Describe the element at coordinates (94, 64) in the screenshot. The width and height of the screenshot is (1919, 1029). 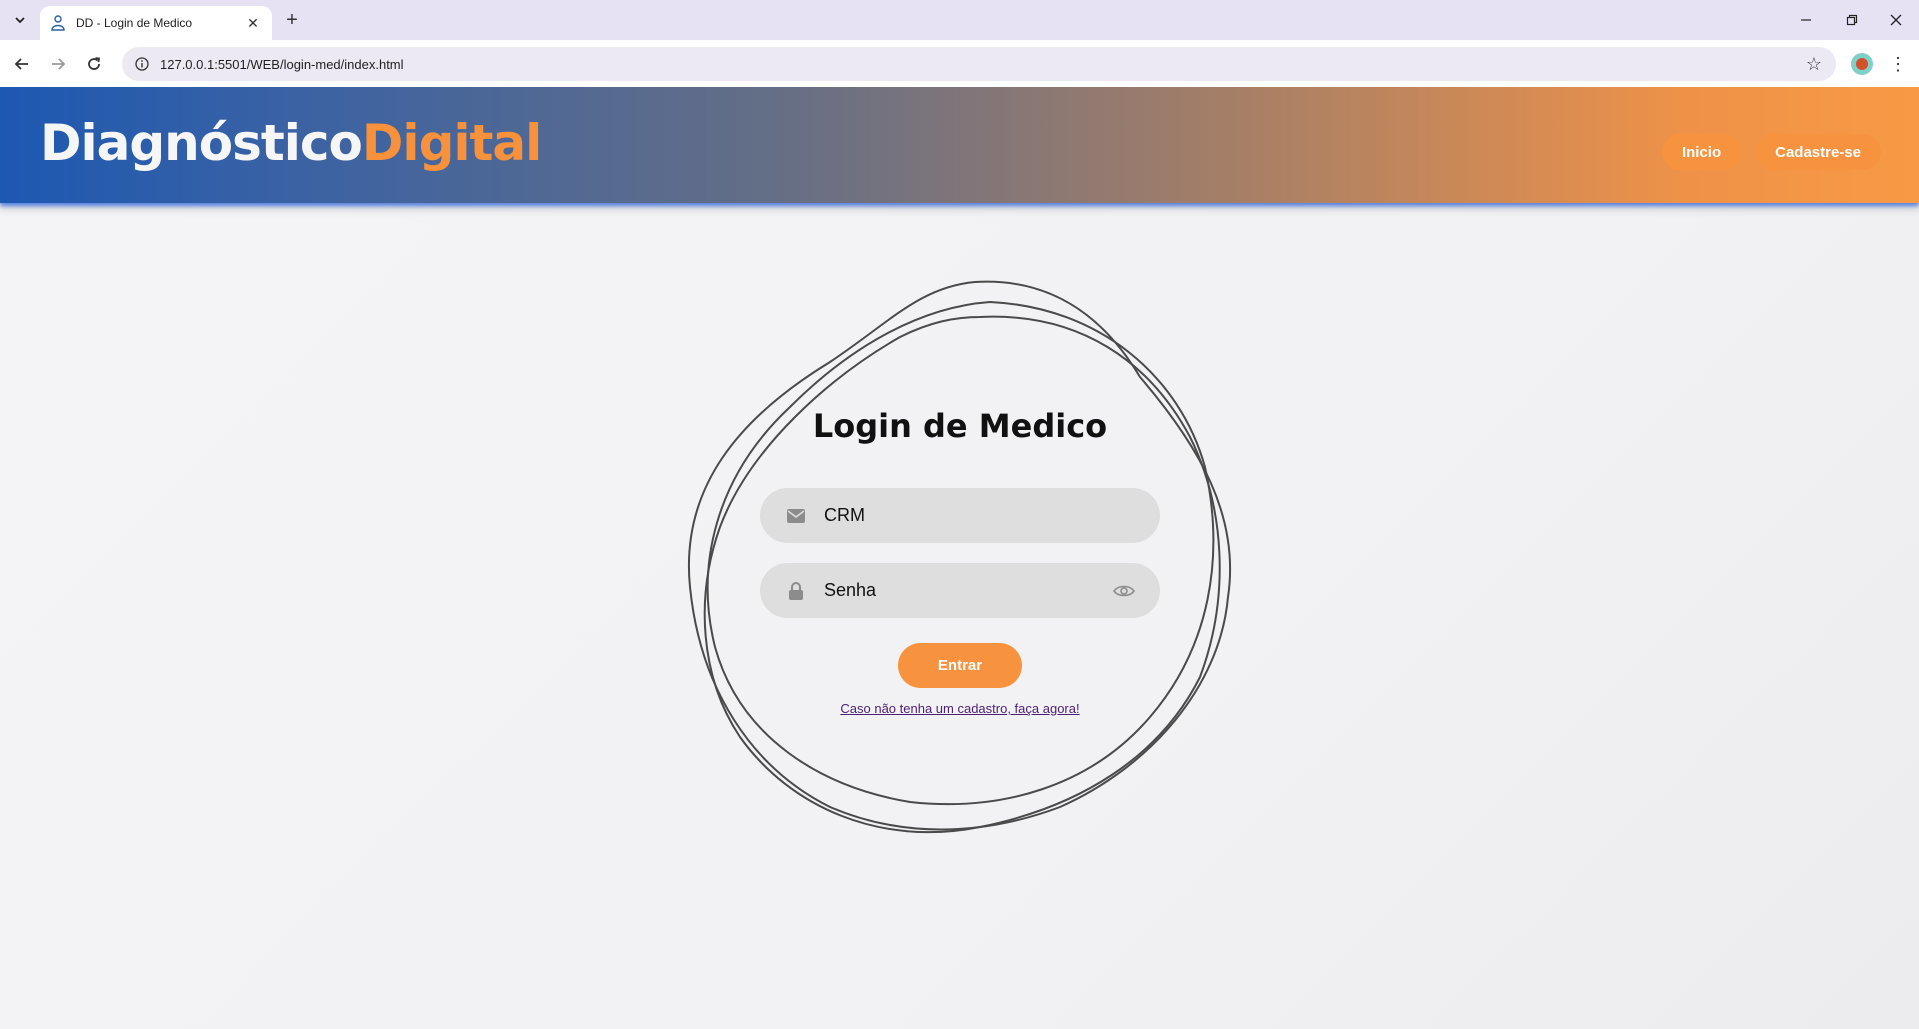
I see `reload-icon` at that location.